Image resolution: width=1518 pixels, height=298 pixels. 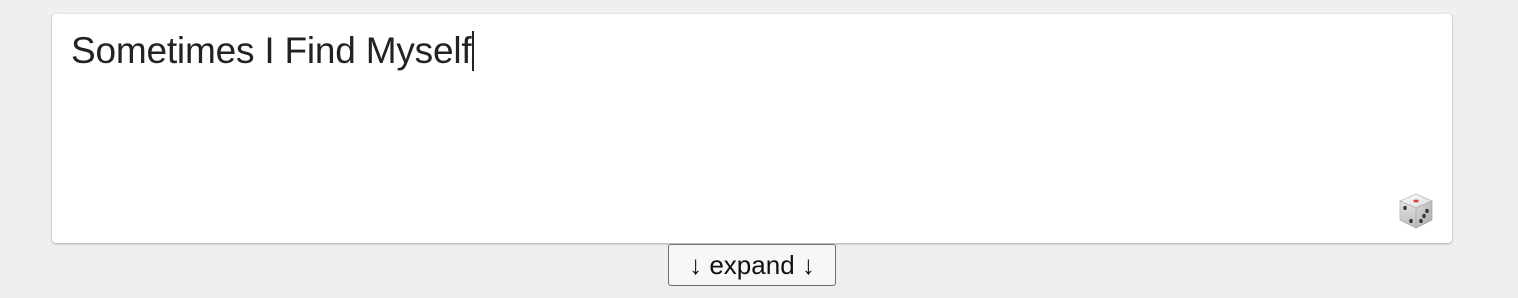 I want to click on text-caret, so click(x=473, y=51).